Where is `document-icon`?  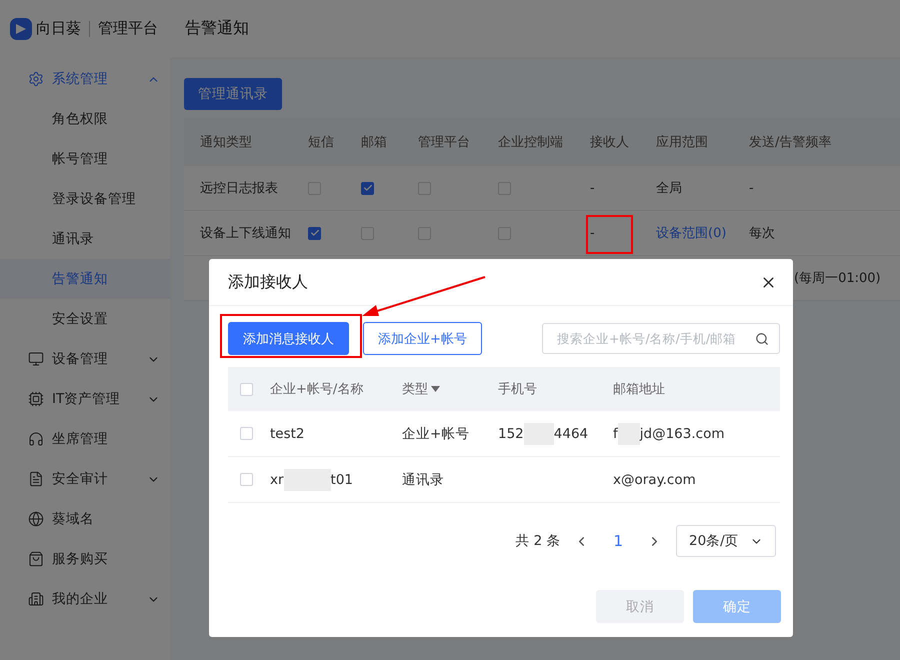
document-icon is located at coordinates (36, 479).